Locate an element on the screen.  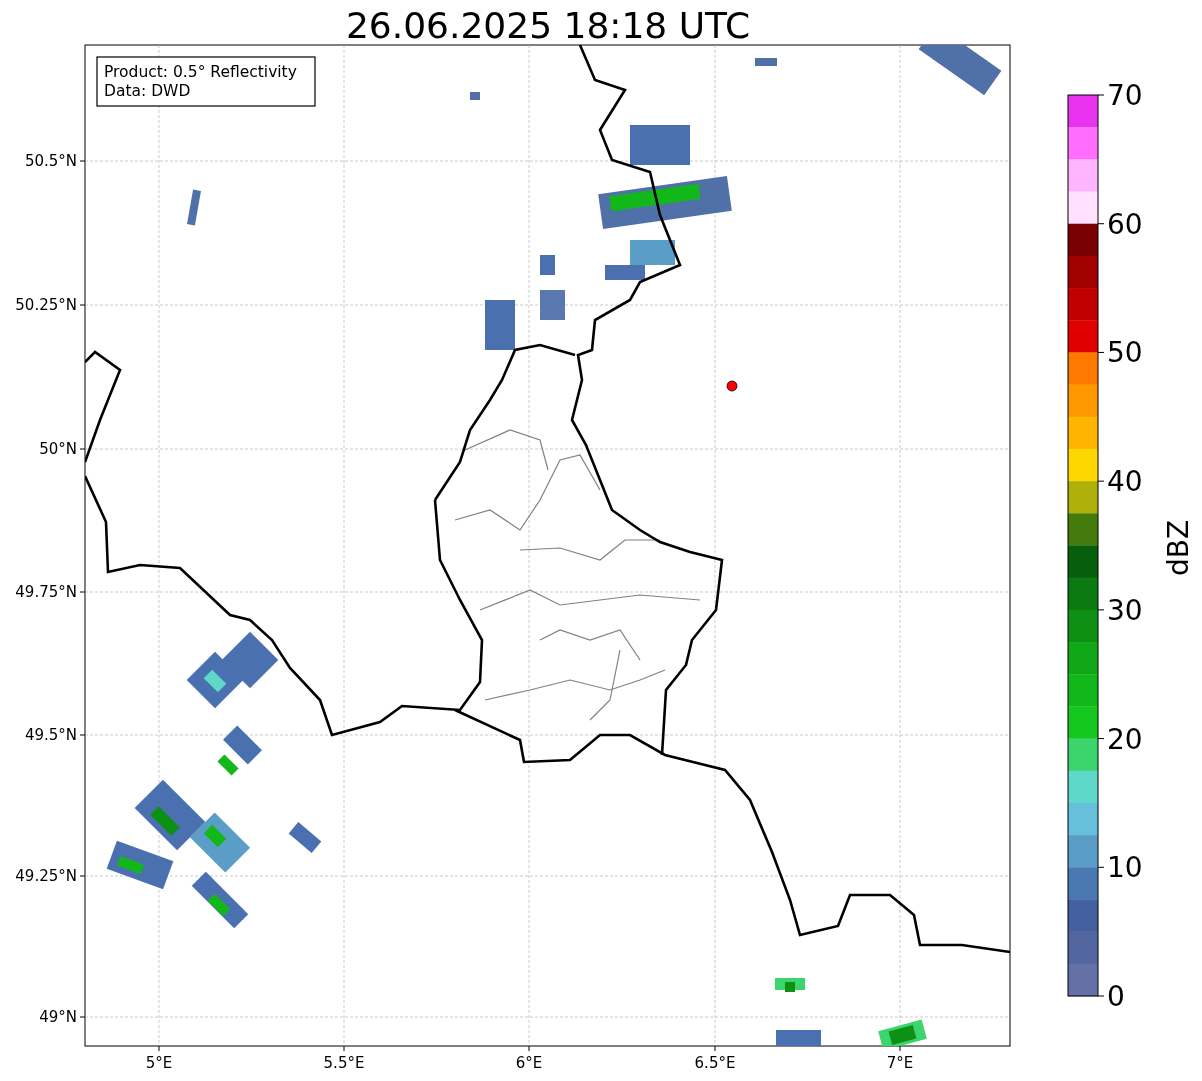
latitude-label: 50.25°N is located at coordinates (46, 305).